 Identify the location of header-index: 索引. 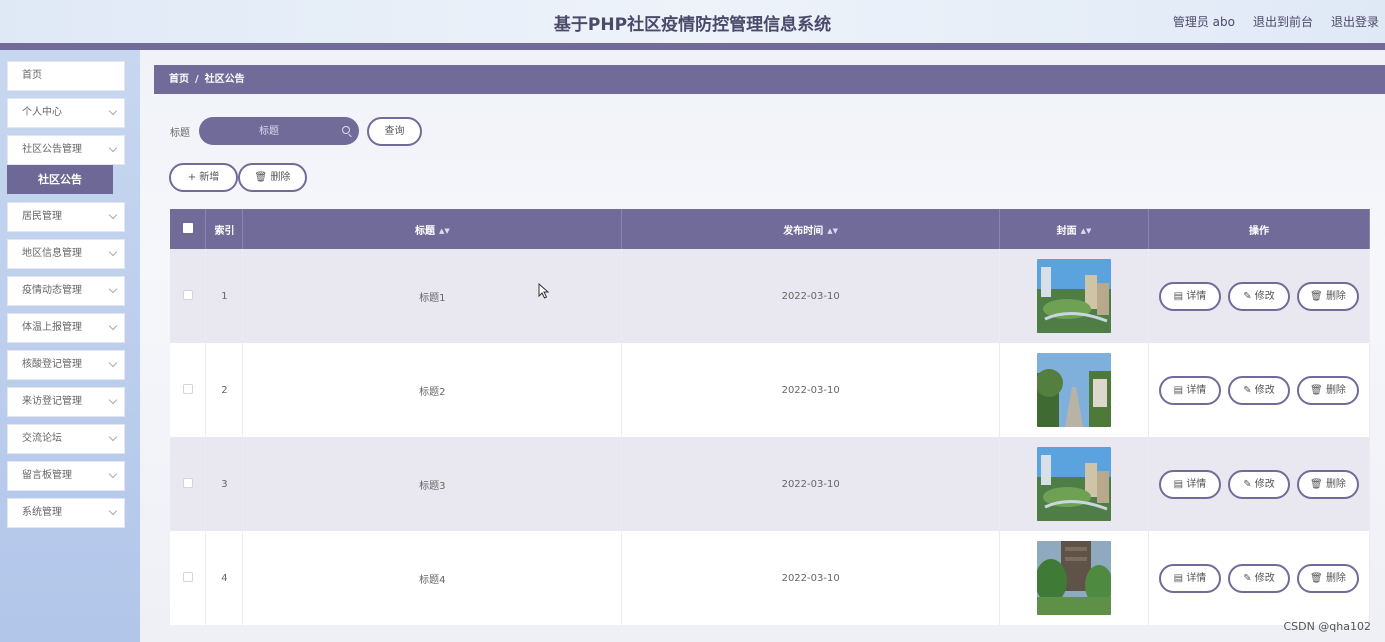
(224, 229).